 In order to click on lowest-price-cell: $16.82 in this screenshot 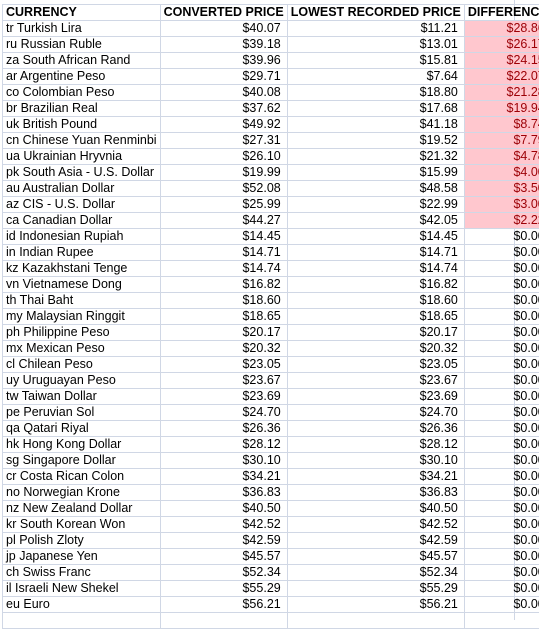, I will do `click(375, 285)`.